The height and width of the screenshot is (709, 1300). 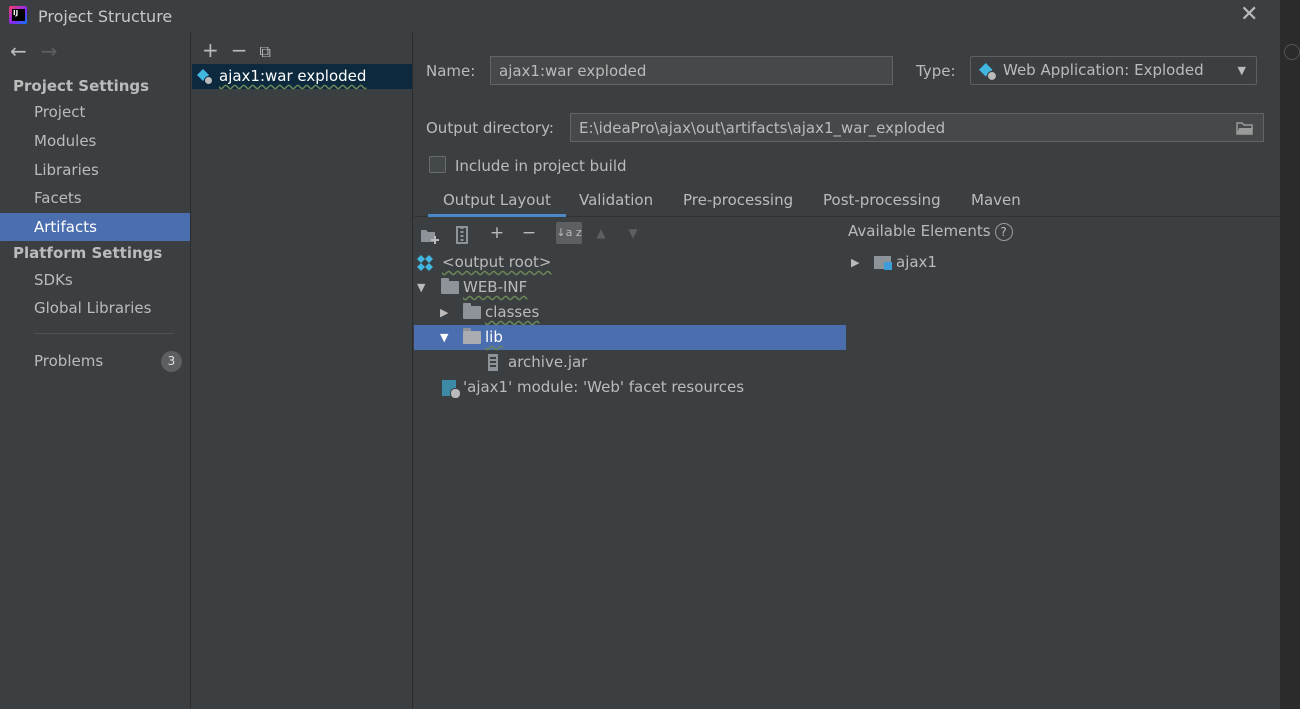 What do you see at coordinates (691, 70) in the screenshot?
I see `name-field` at bounding box center [691, 70].